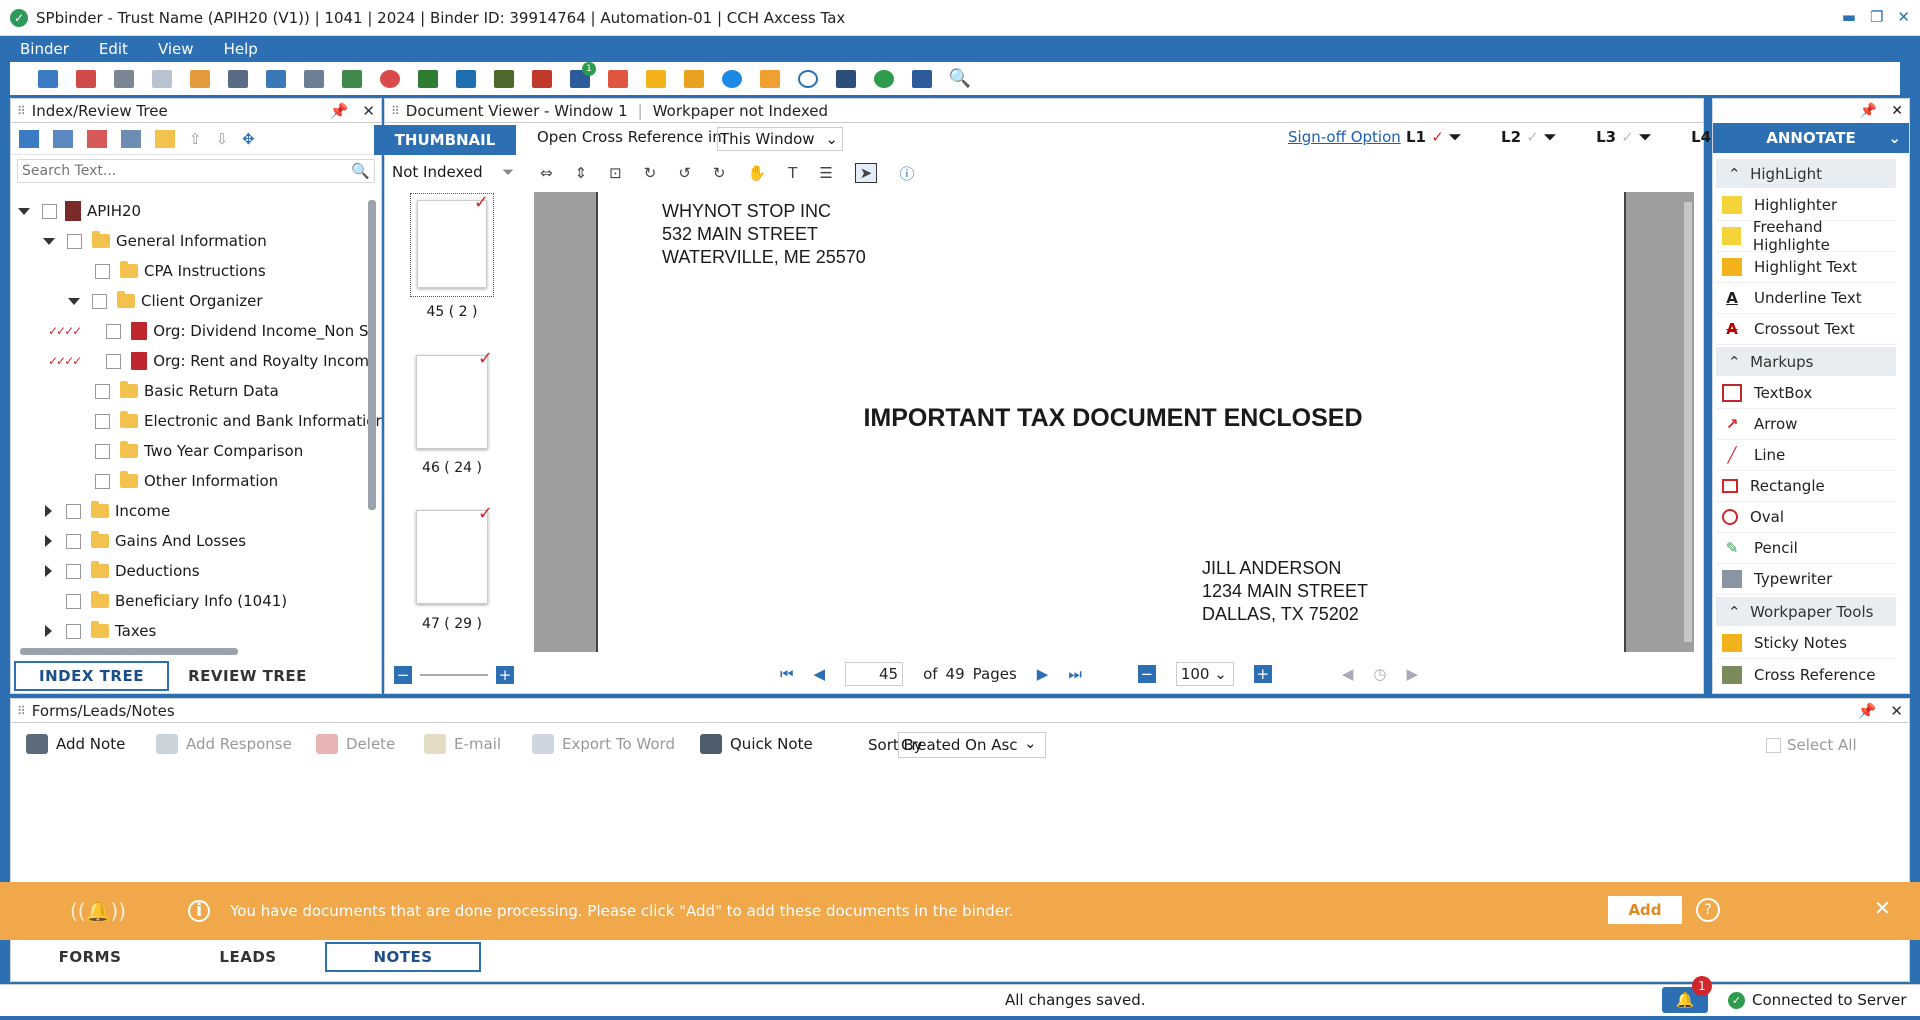 The width and height of the screenshot is (1920, 1020). Describe the element at coordinates (922, 79) in the screenshot. I see `grid-icon` at that location.